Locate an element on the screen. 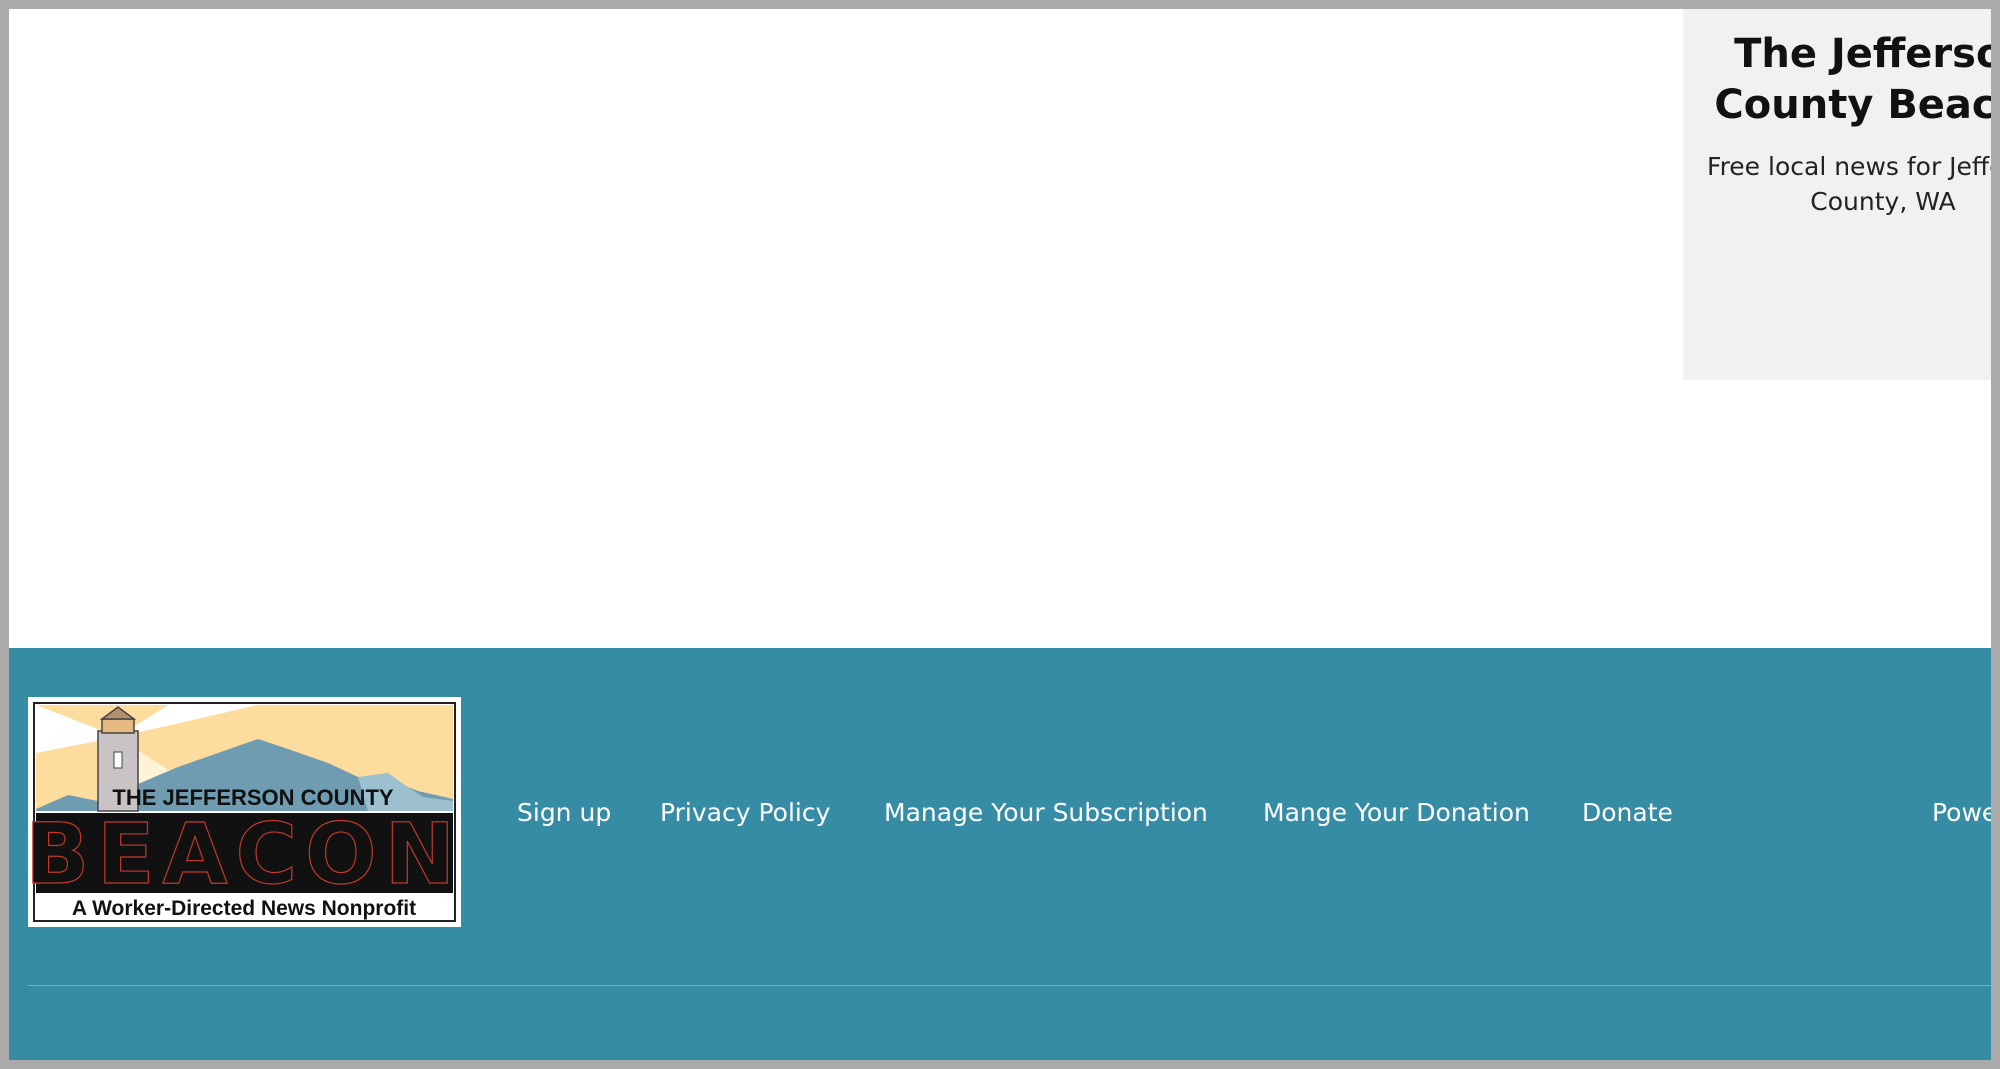 The width and height of the screenshot is (2000, 1069). footer-link-sign-up: Sign up is located at coordinates (564, 813).